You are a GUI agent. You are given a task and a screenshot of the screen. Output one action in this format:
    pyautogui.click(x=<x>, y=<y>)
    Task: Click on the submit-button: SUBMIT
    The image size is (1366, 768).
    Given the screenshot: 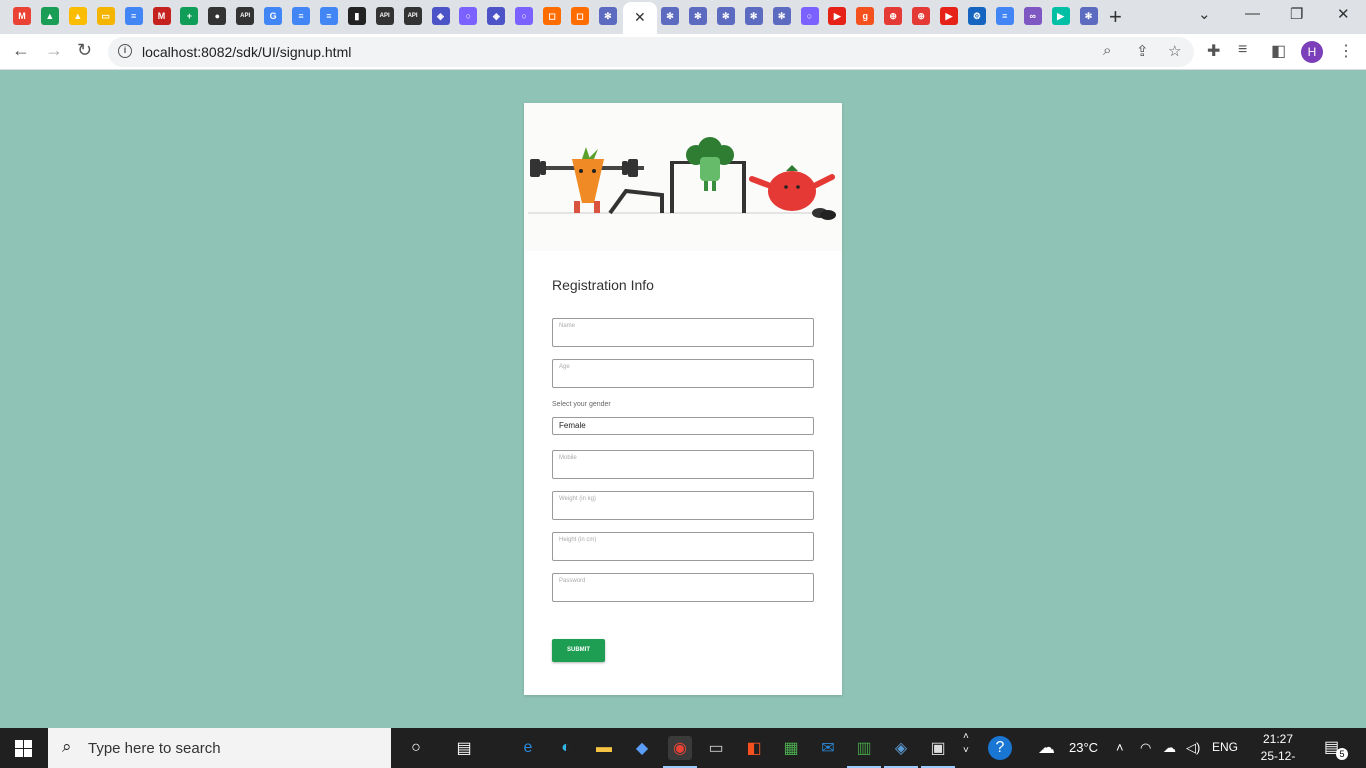 What is the action you would take?
    pyautogui.click(x=578, y=650)
    